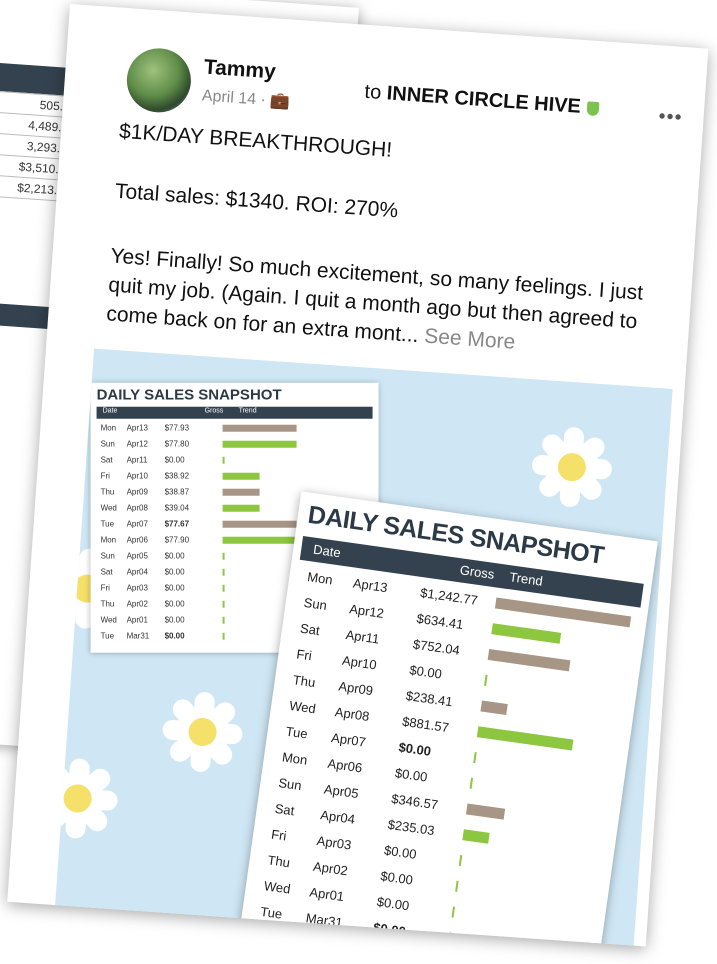  I want to click on table-row: Mon Apr13 $77.93, so click(235, 429).